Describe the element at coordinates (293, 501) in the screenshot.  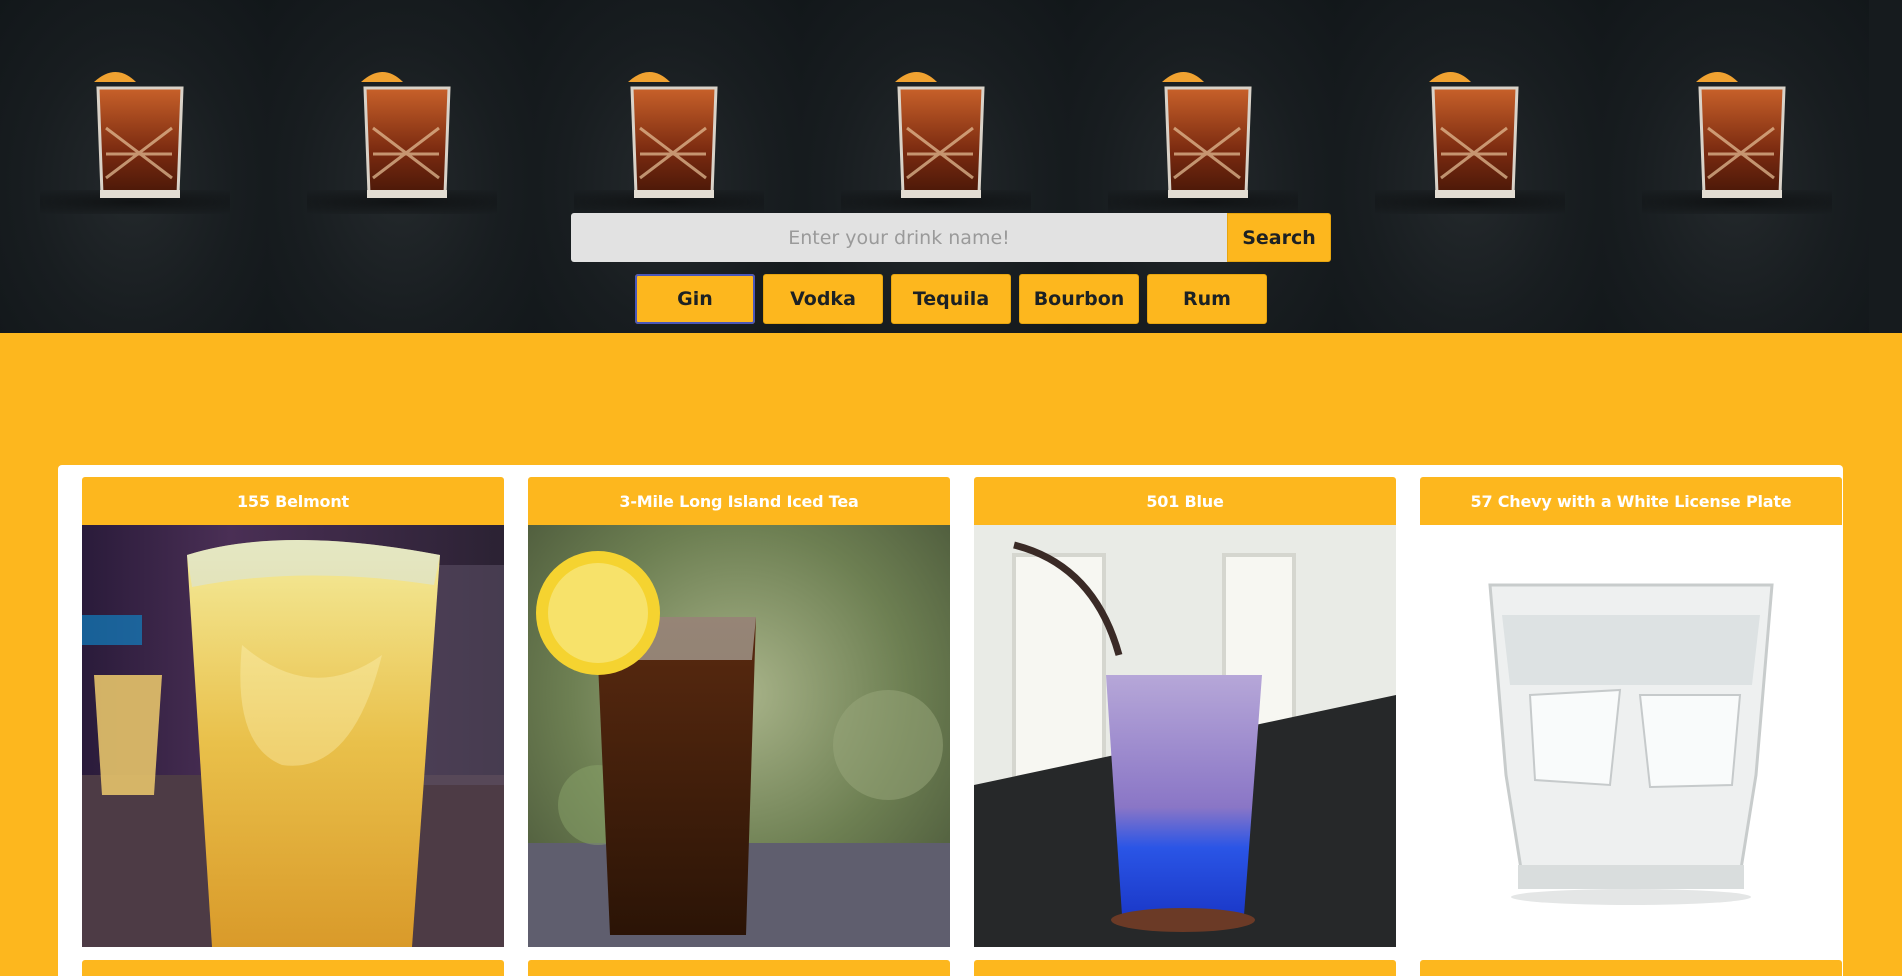
I see `drink-card-title: 155 Belmont` at that location.